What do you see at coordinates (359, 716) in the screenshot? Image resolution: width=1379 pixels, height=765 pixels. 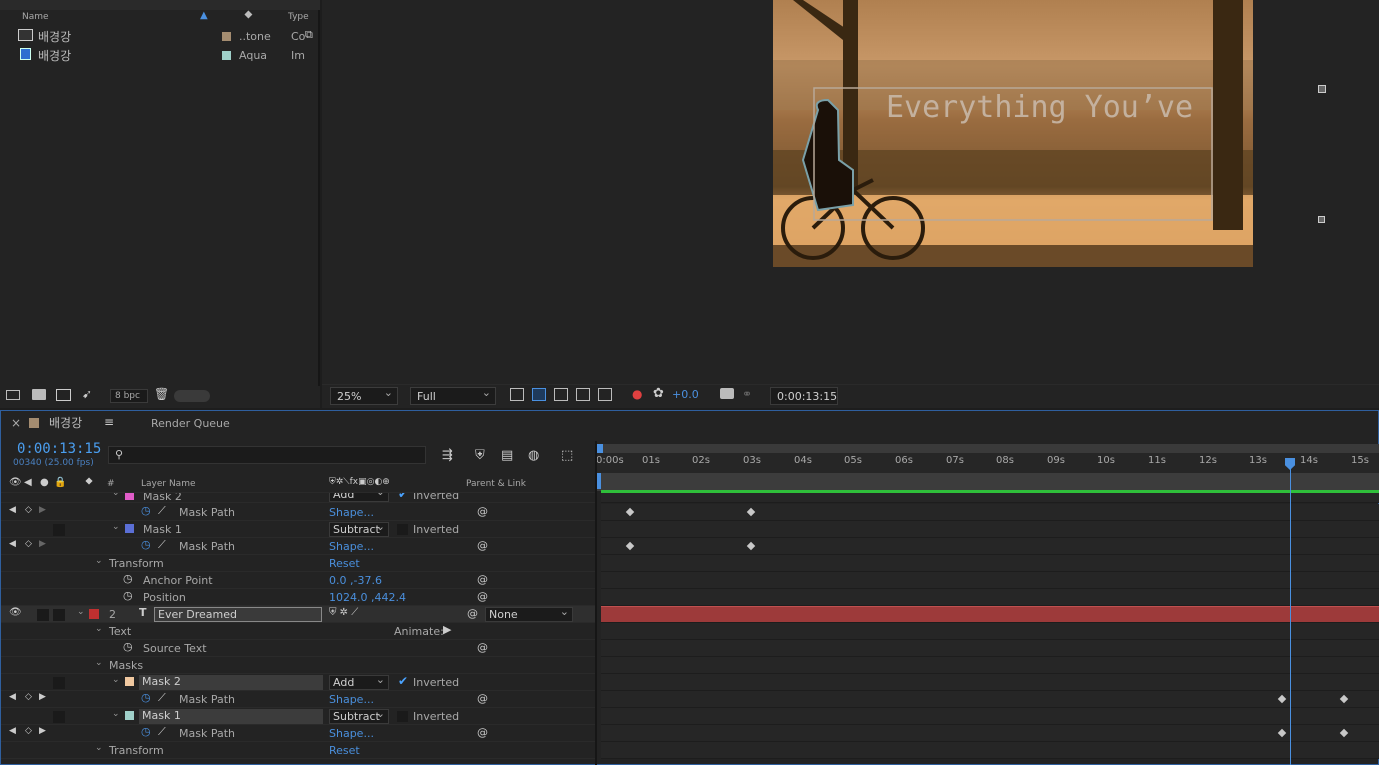 I see `mask-mode-dropdown: Subtract` at bounding box center [359, 716].